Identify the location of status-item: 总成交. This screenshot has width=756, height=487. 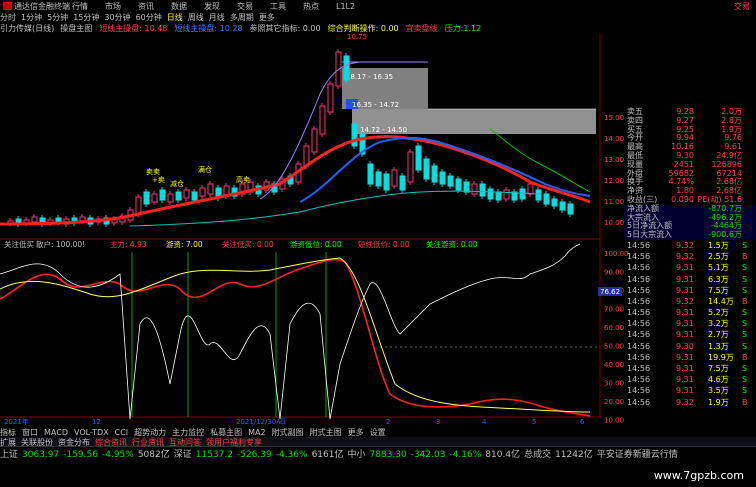
(538, 455).